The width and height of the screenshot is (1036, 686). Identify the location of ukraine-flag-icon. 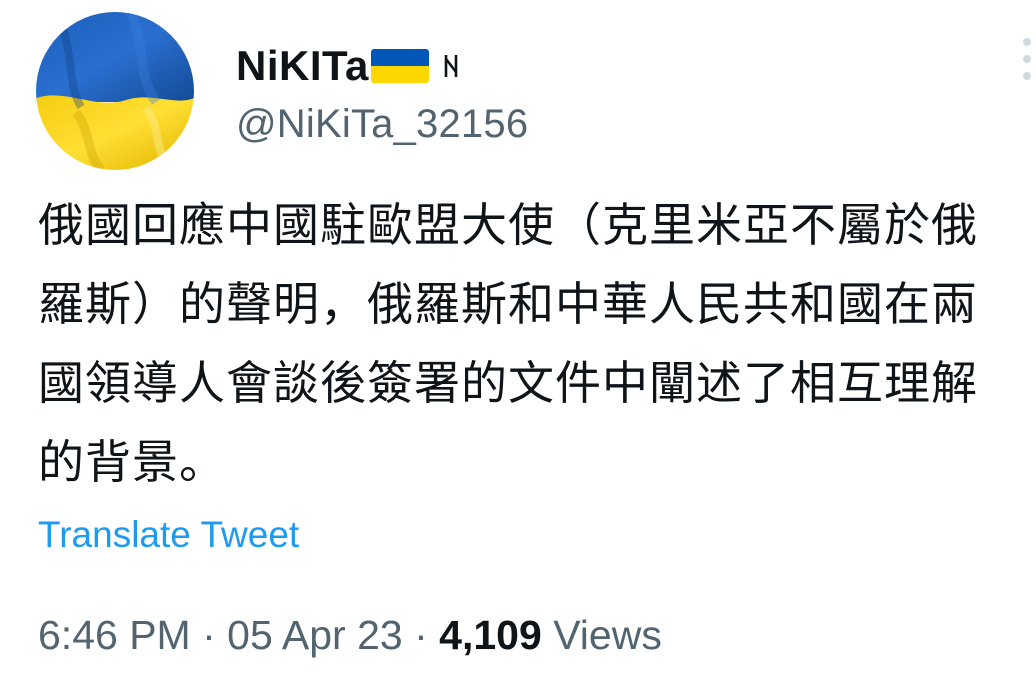
(399, 66).